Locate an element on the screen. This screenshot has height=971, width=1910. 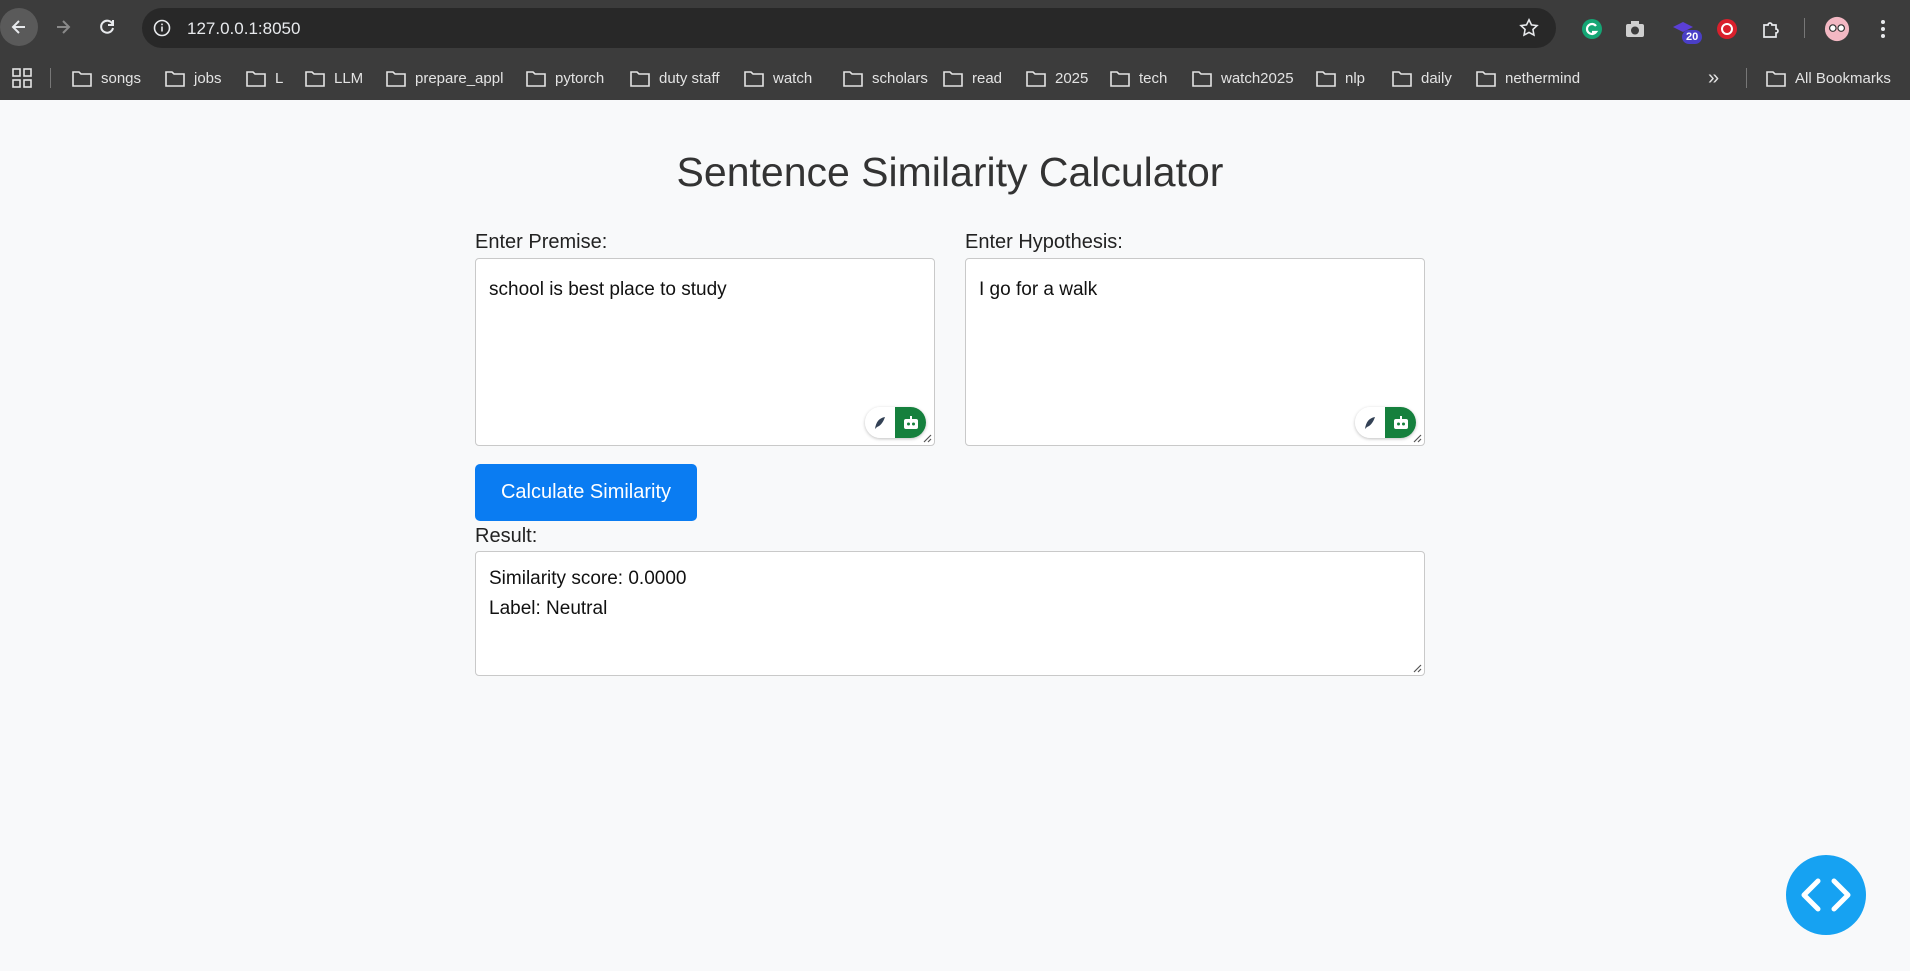
bookmark-label: songs is located at coordinates (121, 78).